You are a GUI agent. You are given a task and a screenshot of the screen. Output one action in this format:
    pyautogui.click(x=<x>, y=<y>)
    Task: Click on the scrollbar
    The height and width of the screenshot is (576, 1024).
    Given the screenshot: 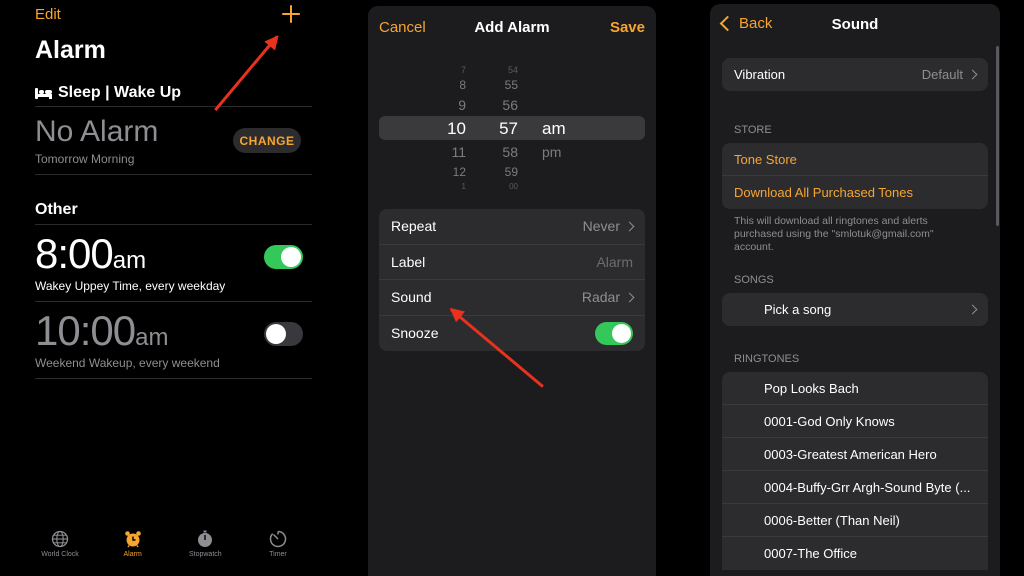 What is the action you would take?
    pyautogui.click(x=997, y=136)
    